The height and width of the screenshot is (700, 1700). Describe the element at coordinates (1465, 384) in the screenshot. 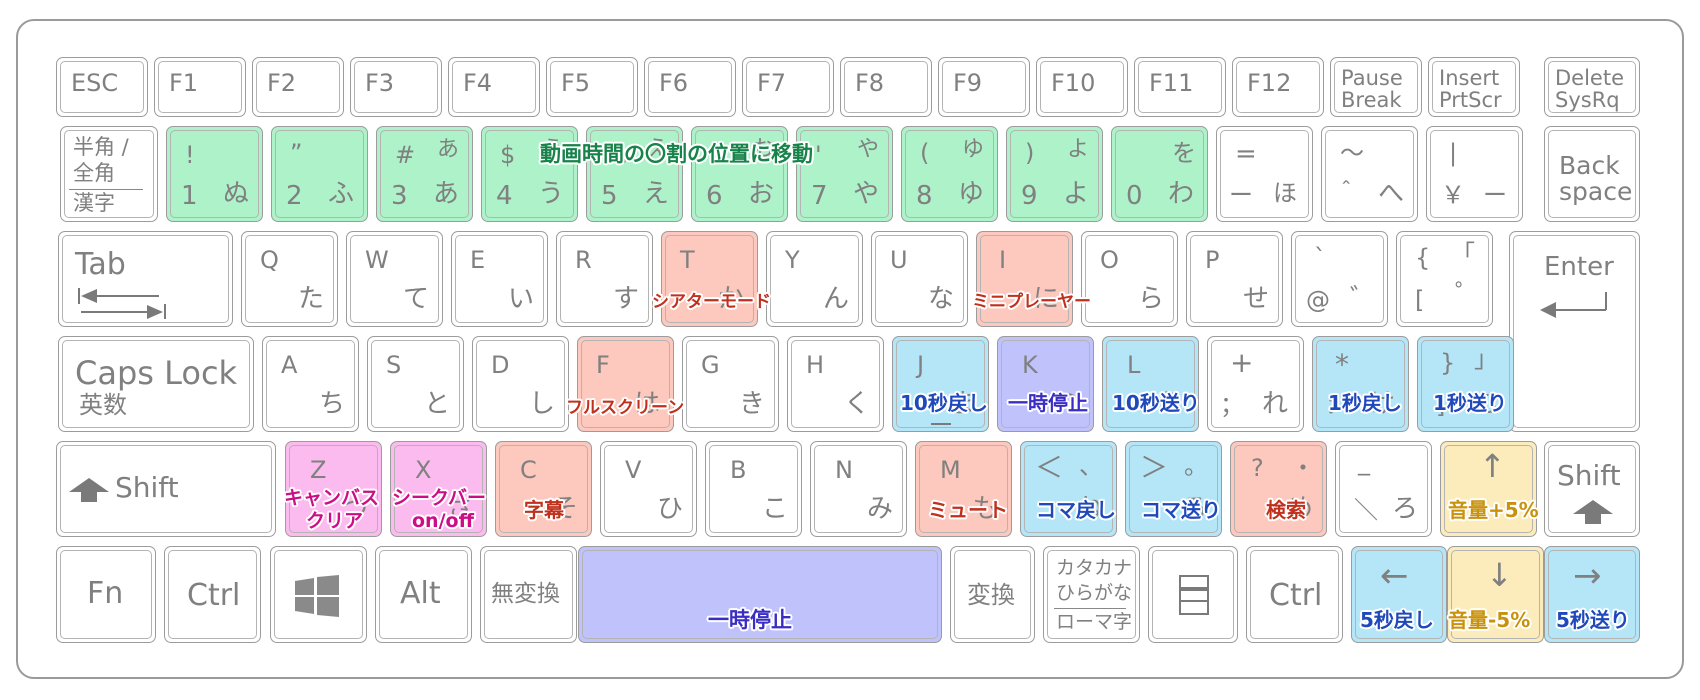

I see `key-bracket-right: } 」 ] む` at that location.